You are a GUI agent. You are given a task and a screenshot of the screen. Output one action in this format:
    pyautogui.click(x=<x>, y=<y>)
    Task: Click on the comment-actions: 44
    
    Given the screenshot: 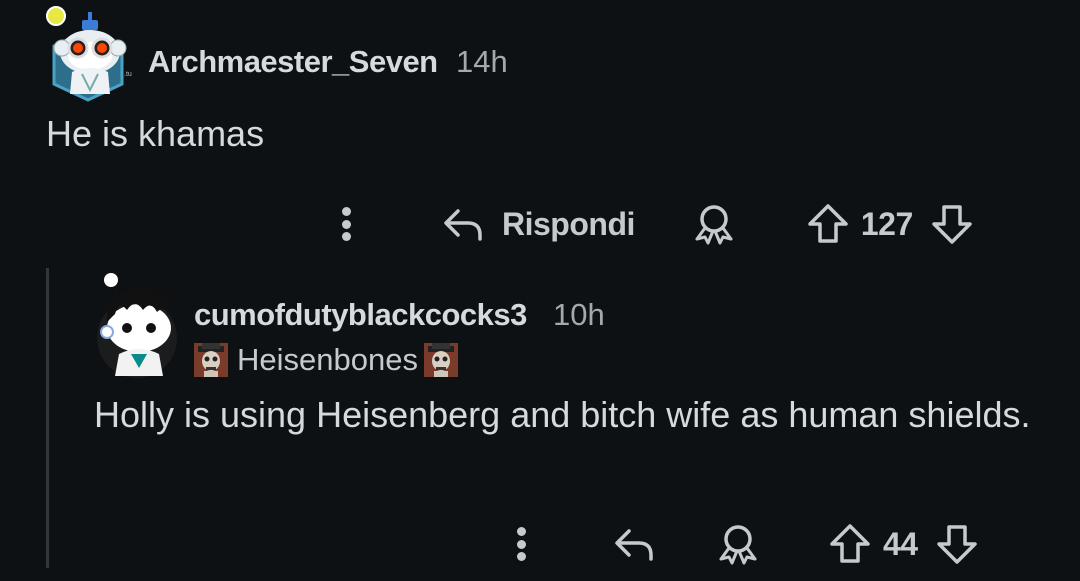 What is the action you would take?
    pyautogui.click(x=746, y=544)
    